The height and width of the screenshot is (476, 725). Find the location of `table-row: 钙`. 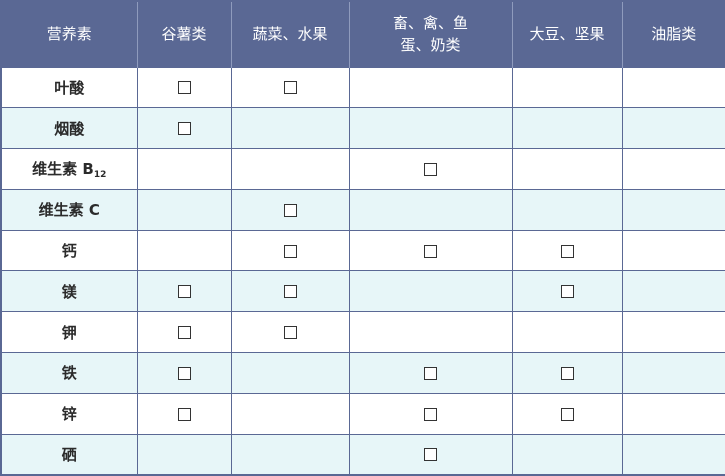

table-row: 钙 is located at coordinates (362, 250).